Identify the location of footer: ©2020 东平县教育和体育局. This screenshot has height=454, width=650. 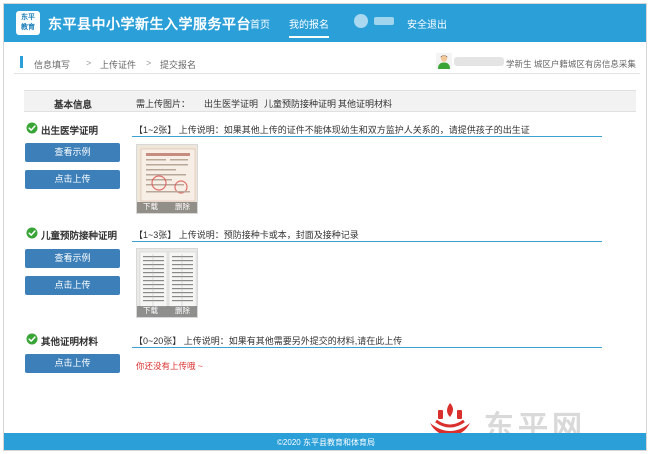
(325, 441).